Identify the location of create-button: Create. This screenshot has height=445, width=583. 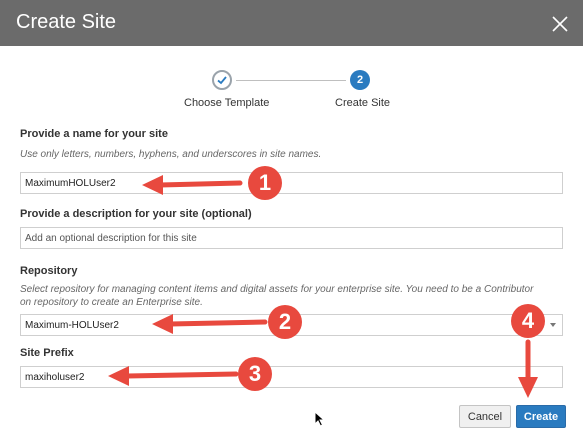
(541, 416).